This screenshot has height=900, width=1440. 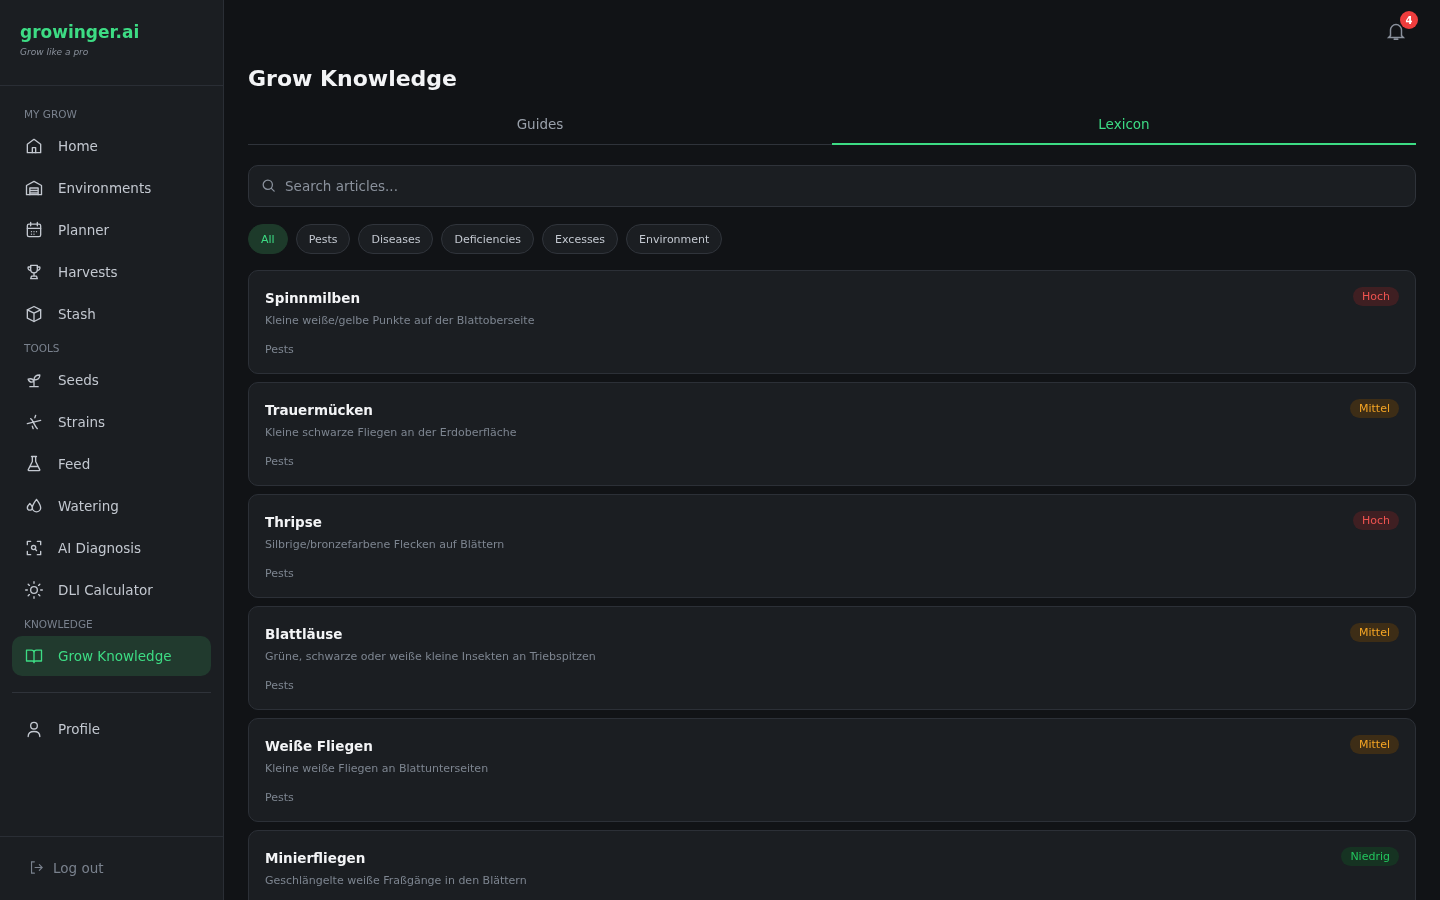 I want to click on filter-chip: Environment, so click(x=674, y=239).